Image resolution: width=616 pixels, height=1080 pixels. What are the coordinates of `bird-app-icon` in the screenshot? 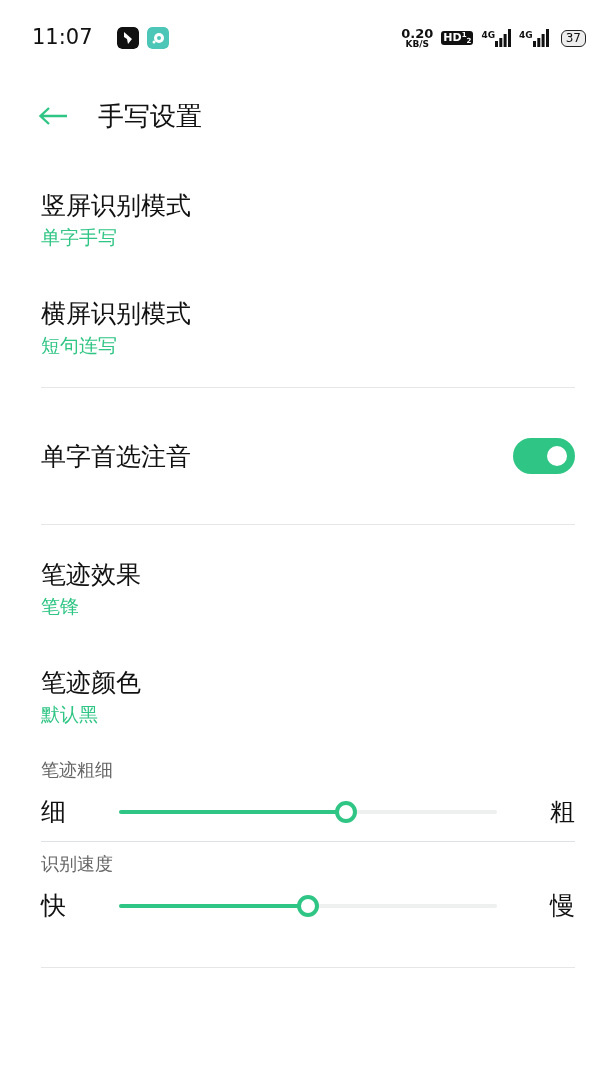 It's located at (127, 38).